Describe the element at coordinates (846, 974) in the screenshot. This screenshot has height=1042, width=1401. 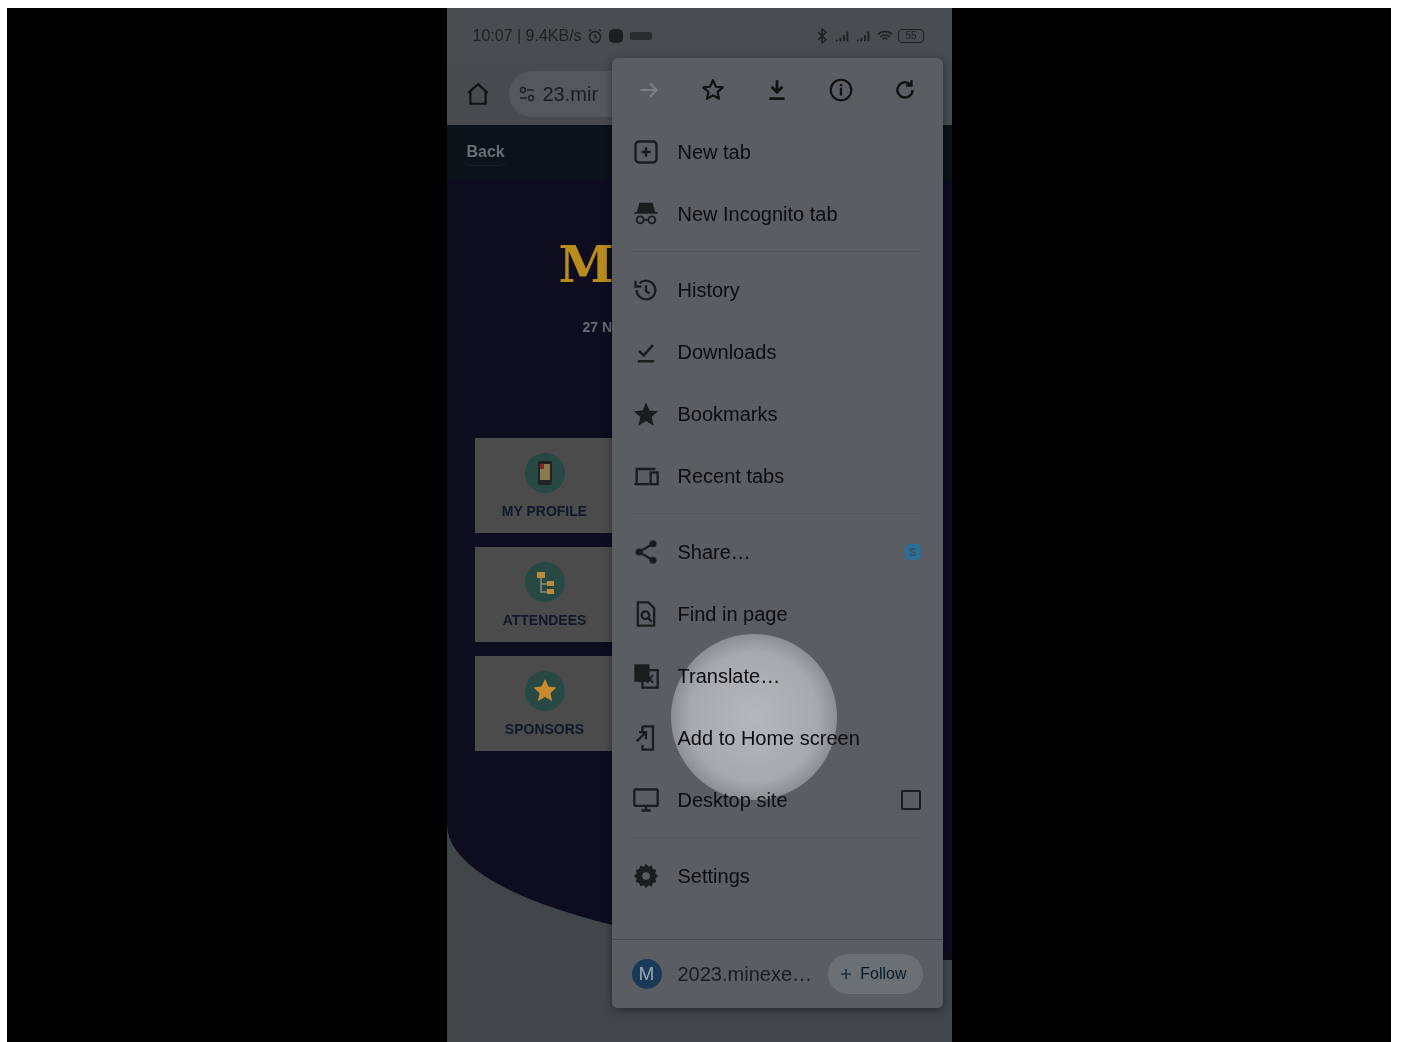
I see `plus-icon` at that location.